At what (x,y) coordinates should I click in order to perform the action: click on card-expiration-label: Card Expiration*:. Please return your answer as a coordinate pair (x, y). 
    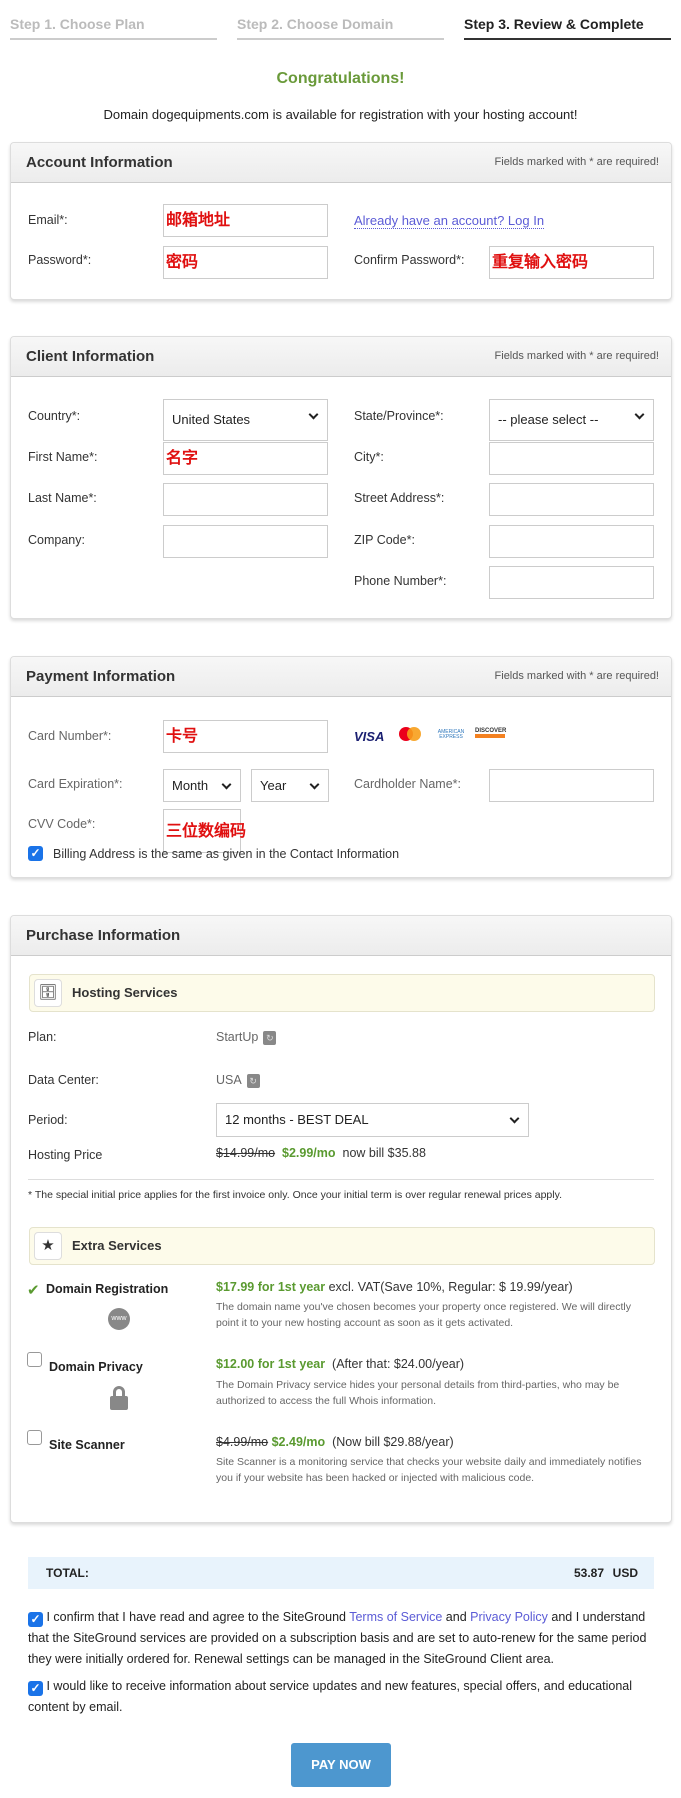
    Looking at the image, I should click on (75, 784).